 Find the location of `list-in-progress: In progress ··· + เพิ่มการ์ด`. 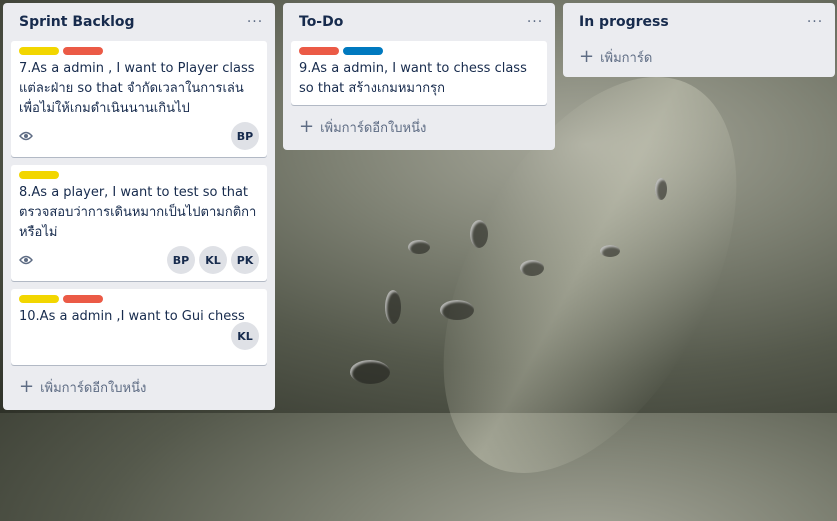

list-in-progress: In progress ··· + เพิ่มการ์ด is located at coordinates (699, 40).